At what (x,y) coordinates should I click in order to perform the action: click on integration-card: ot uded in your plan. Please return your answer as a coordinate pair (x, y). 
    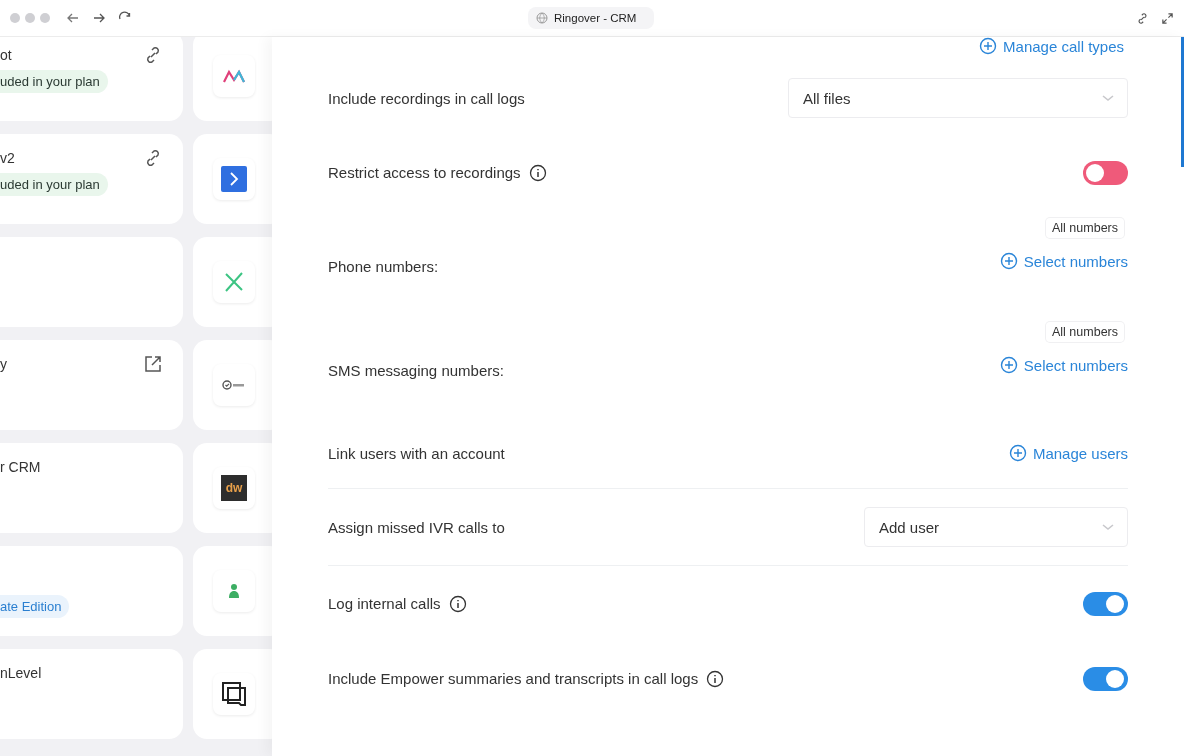
    Looking at the image, I should click on (91, 79).